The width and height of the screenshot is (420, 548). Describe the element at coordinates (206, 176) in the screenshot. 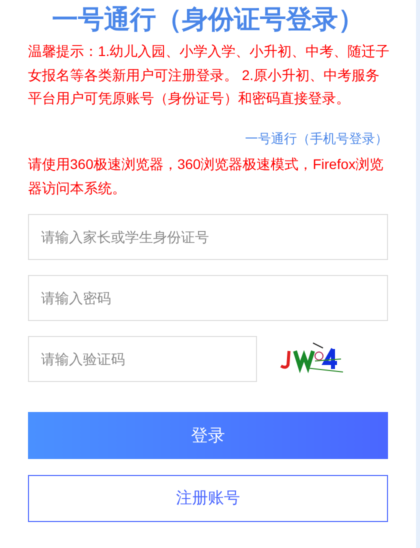

I see `browser-notice: 请使用360极速浏览器，360浏览器极速模式，Firefox浏览器访问本系统。` at that location.